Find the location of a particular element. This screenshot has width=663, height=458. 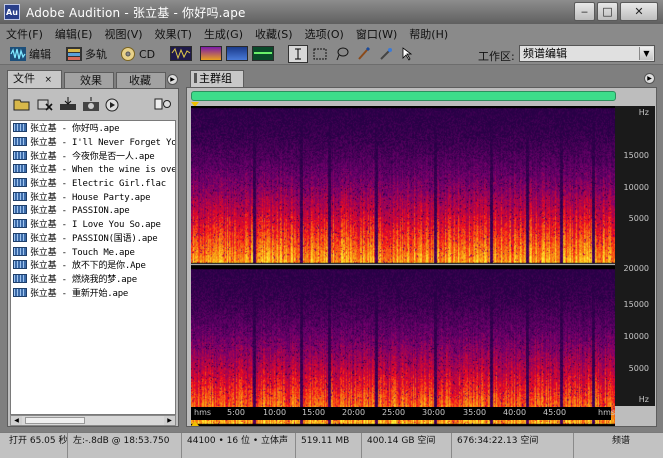

menu-effects: 效果(T) is located at coordinates (173, 34).